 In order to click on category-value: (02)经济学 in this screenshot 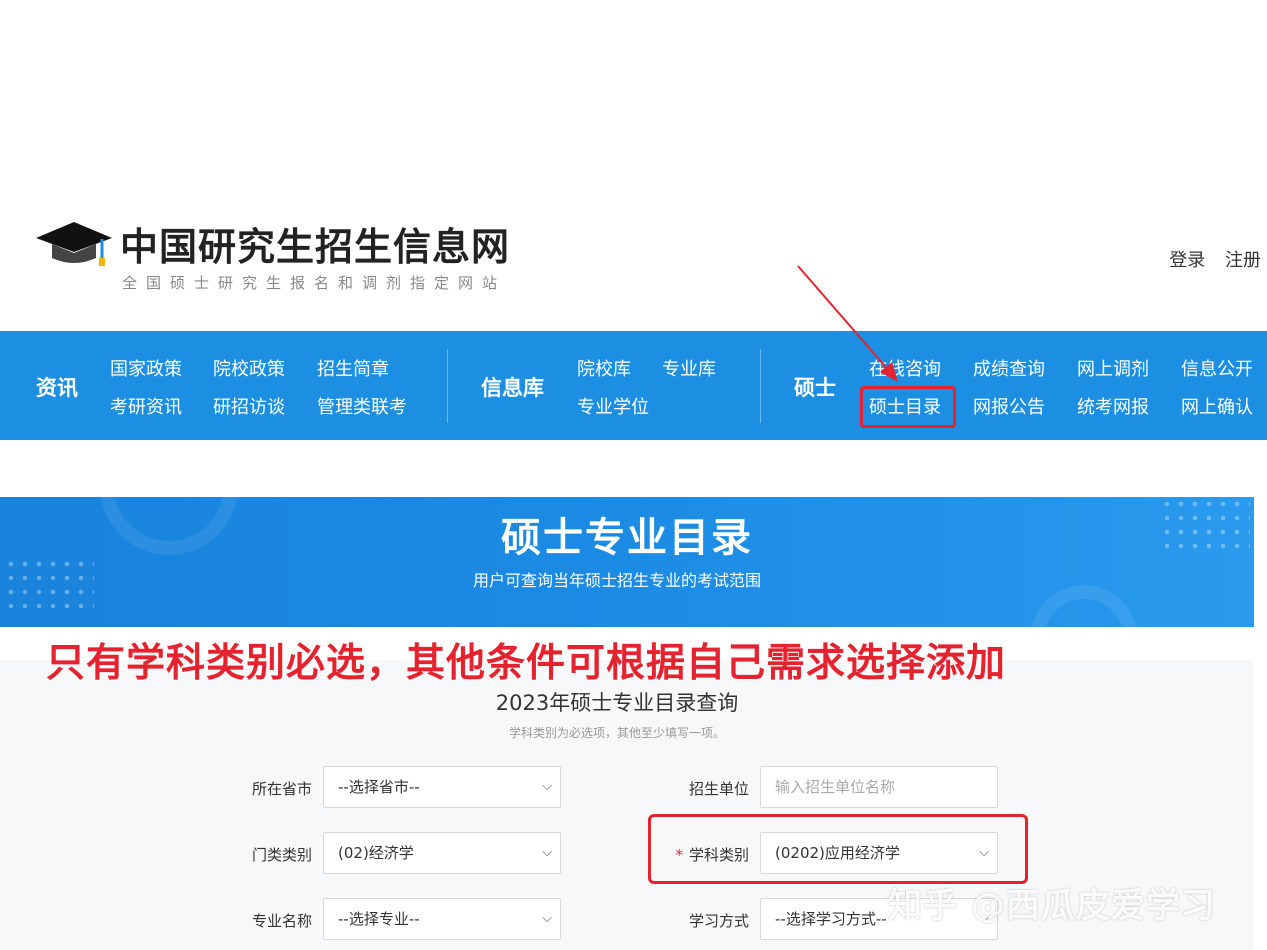, I will do `click(376, 853)`.